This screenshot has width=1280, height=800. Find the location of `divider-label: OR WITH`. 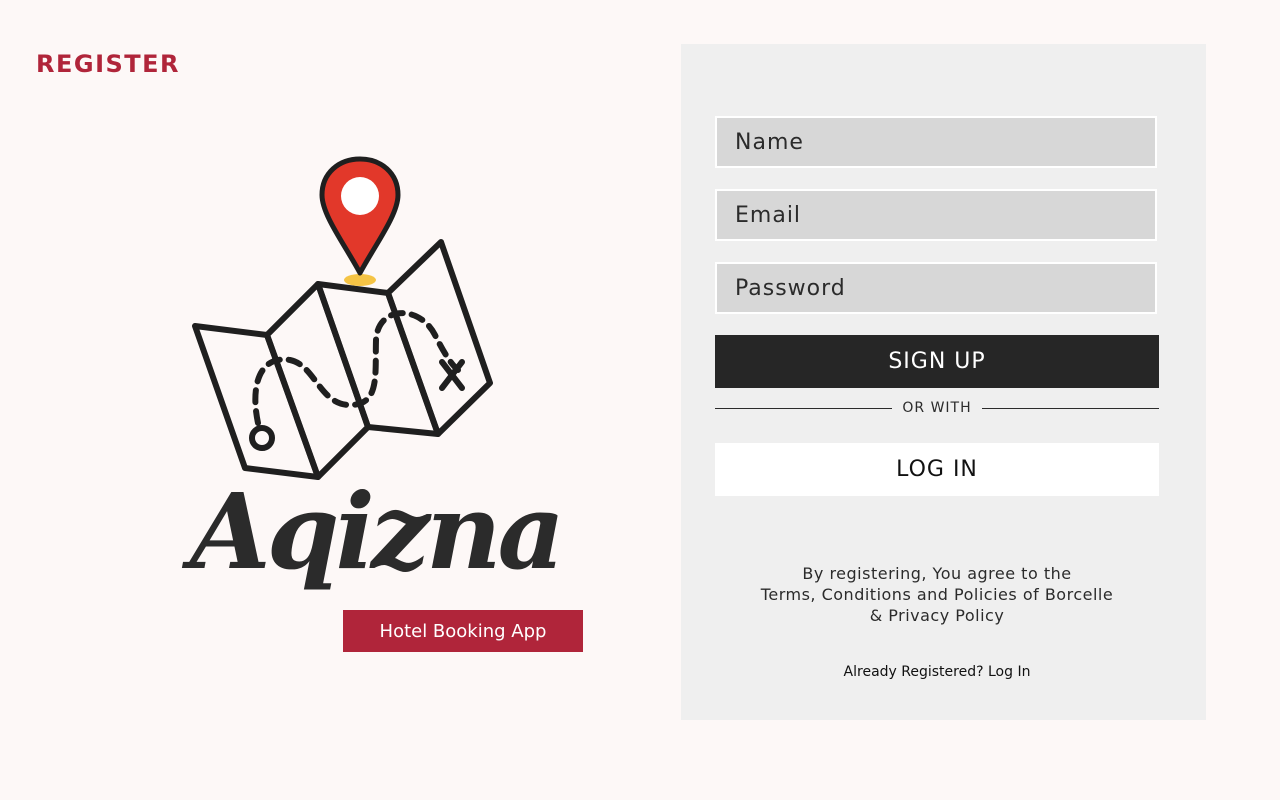

divider-label: OR WITH is located at coordinates (937, 408).